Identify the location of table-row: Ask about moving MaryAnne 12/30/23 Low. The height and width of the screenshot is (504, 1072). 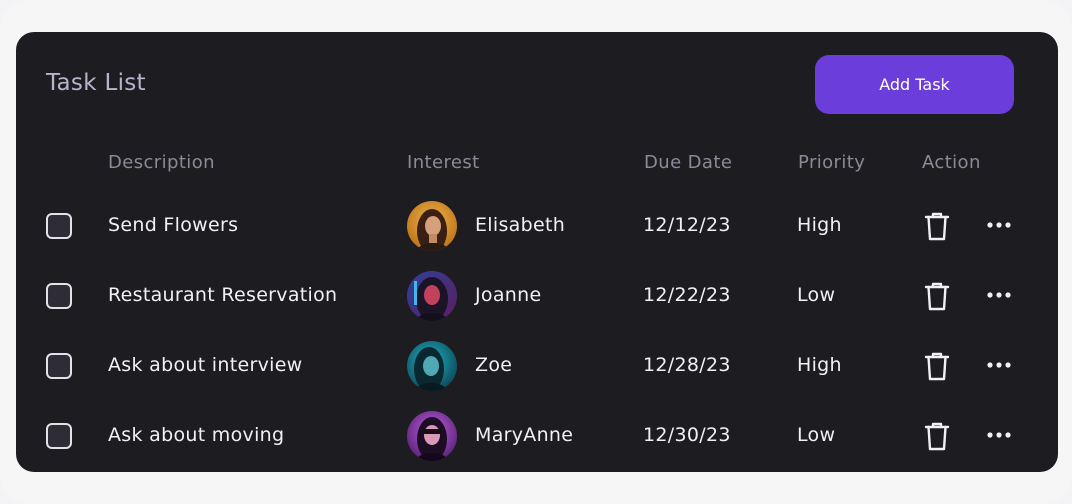
(537, 438).